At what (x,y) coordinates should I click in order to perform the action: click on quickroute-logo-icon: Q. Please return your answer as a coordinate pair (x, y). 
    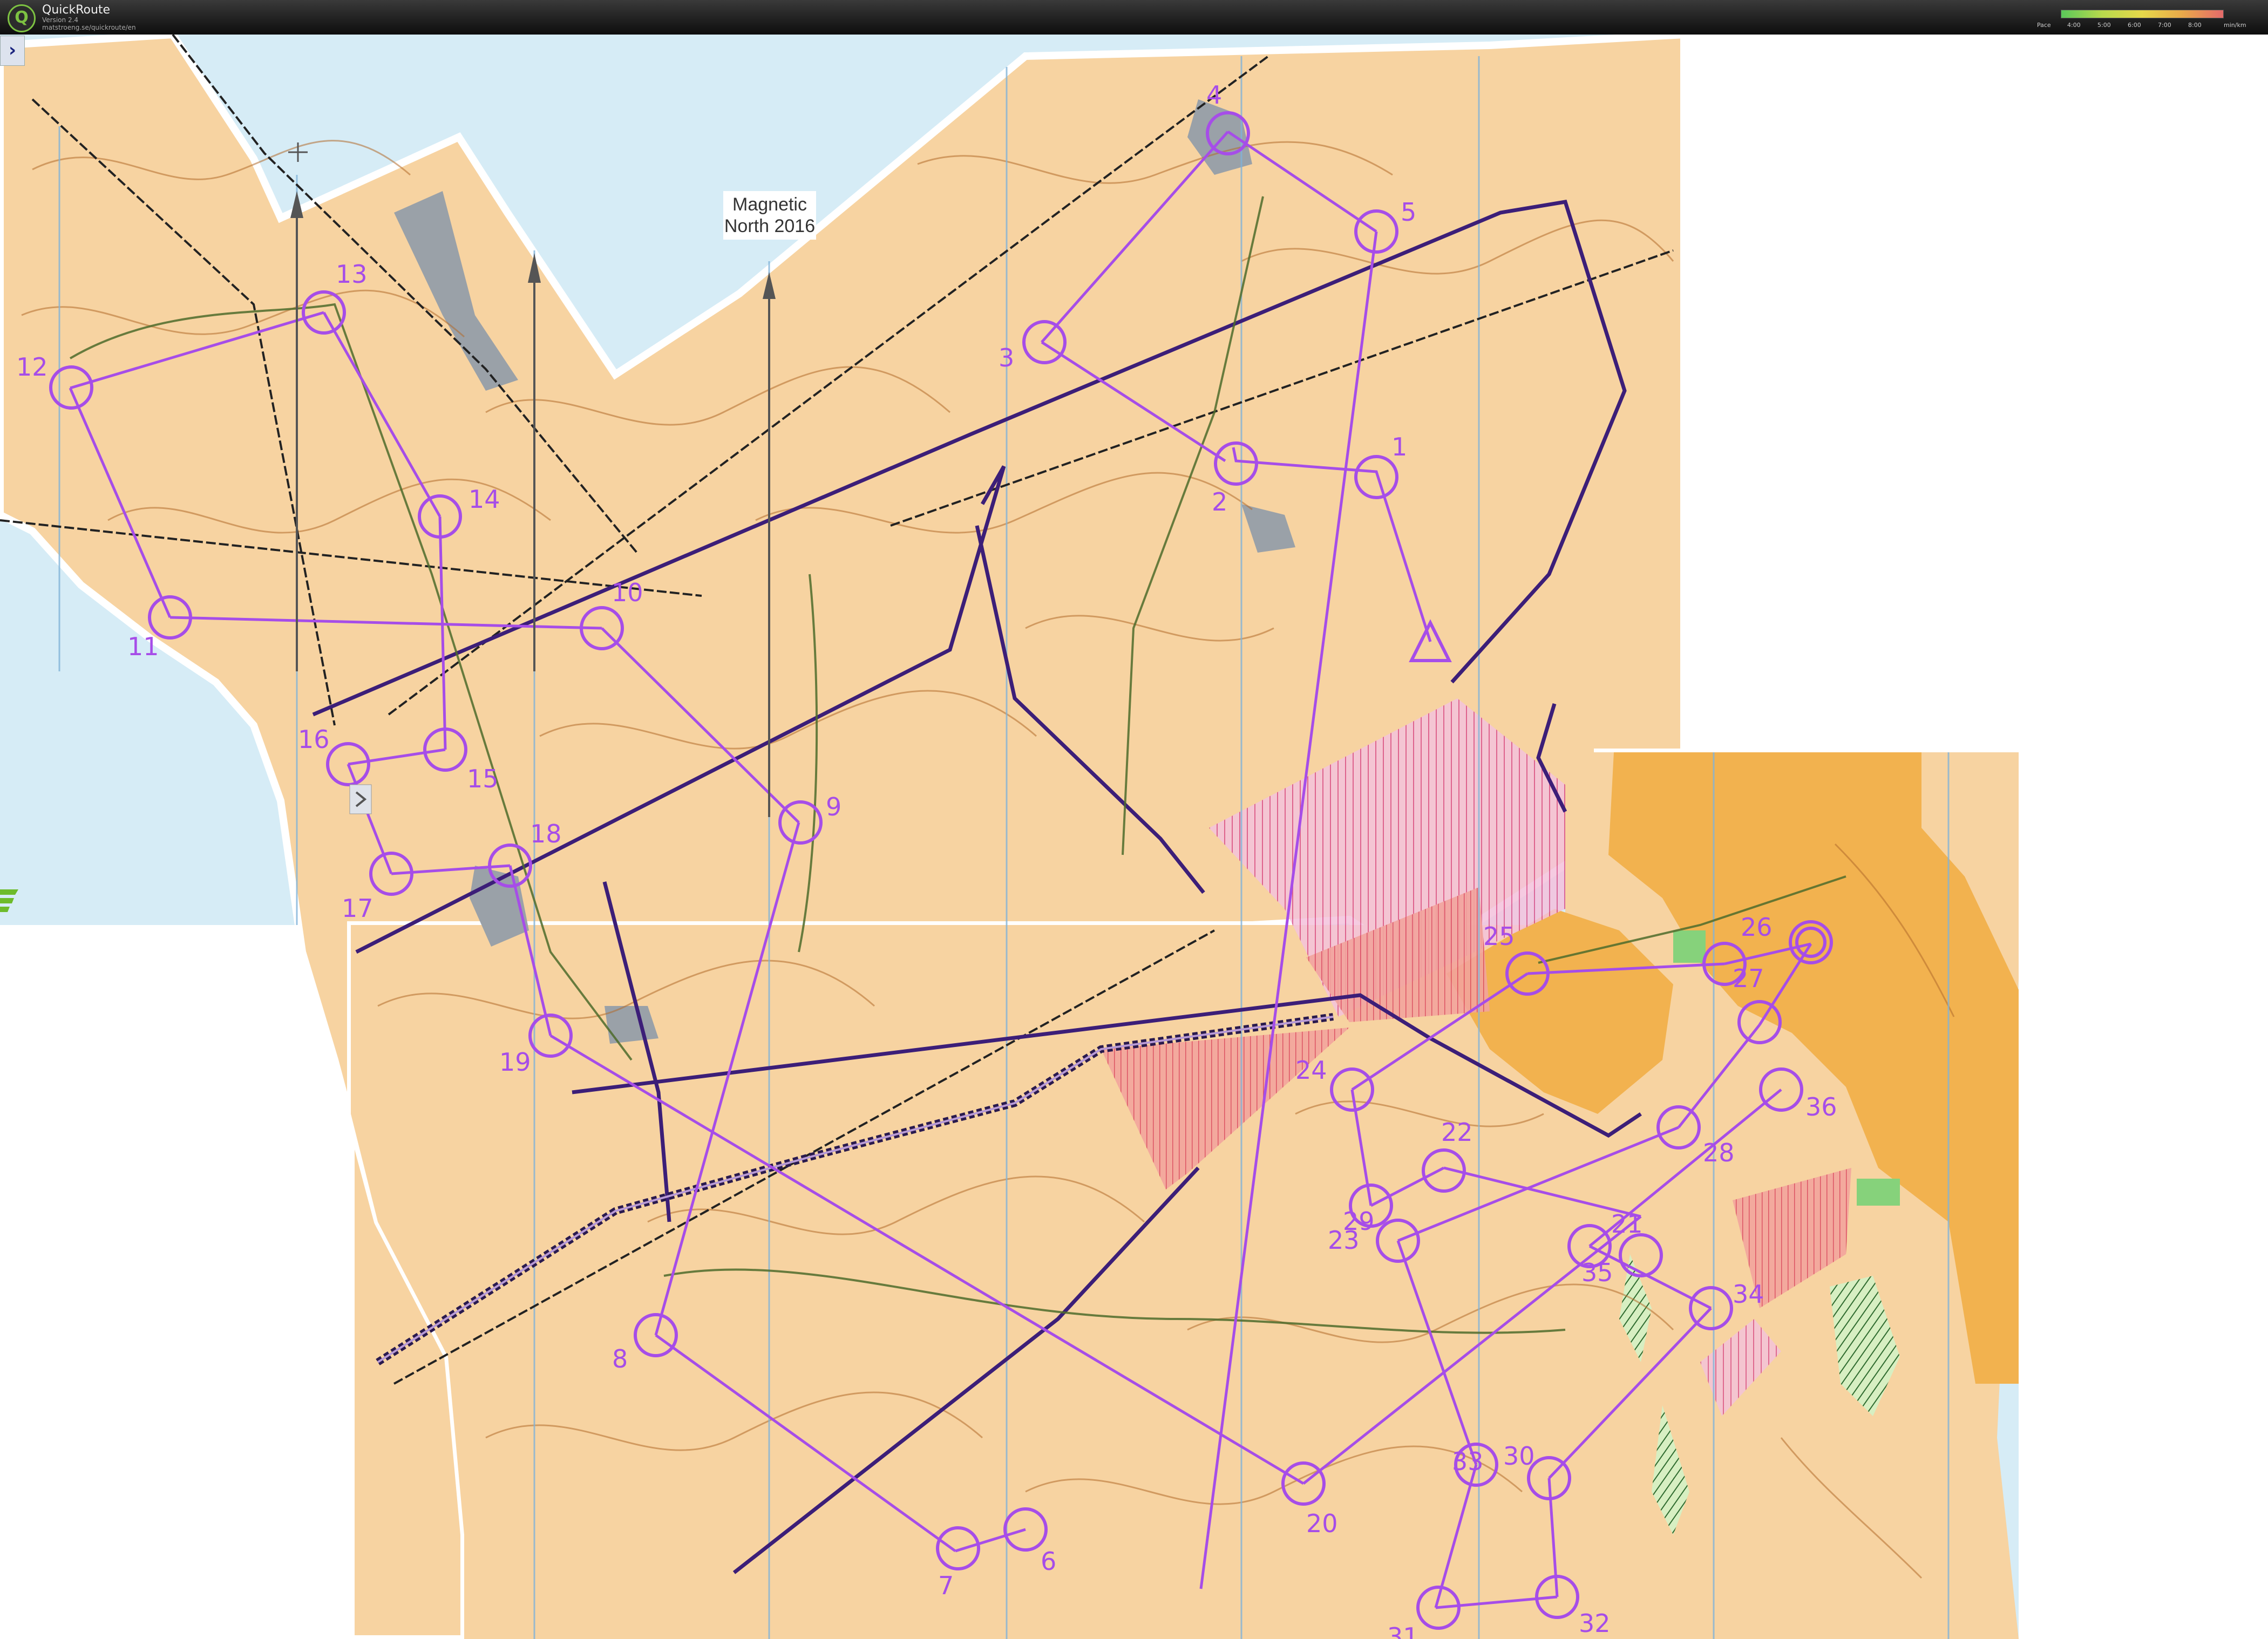
    Looking at the image, I should click on (22, 18).